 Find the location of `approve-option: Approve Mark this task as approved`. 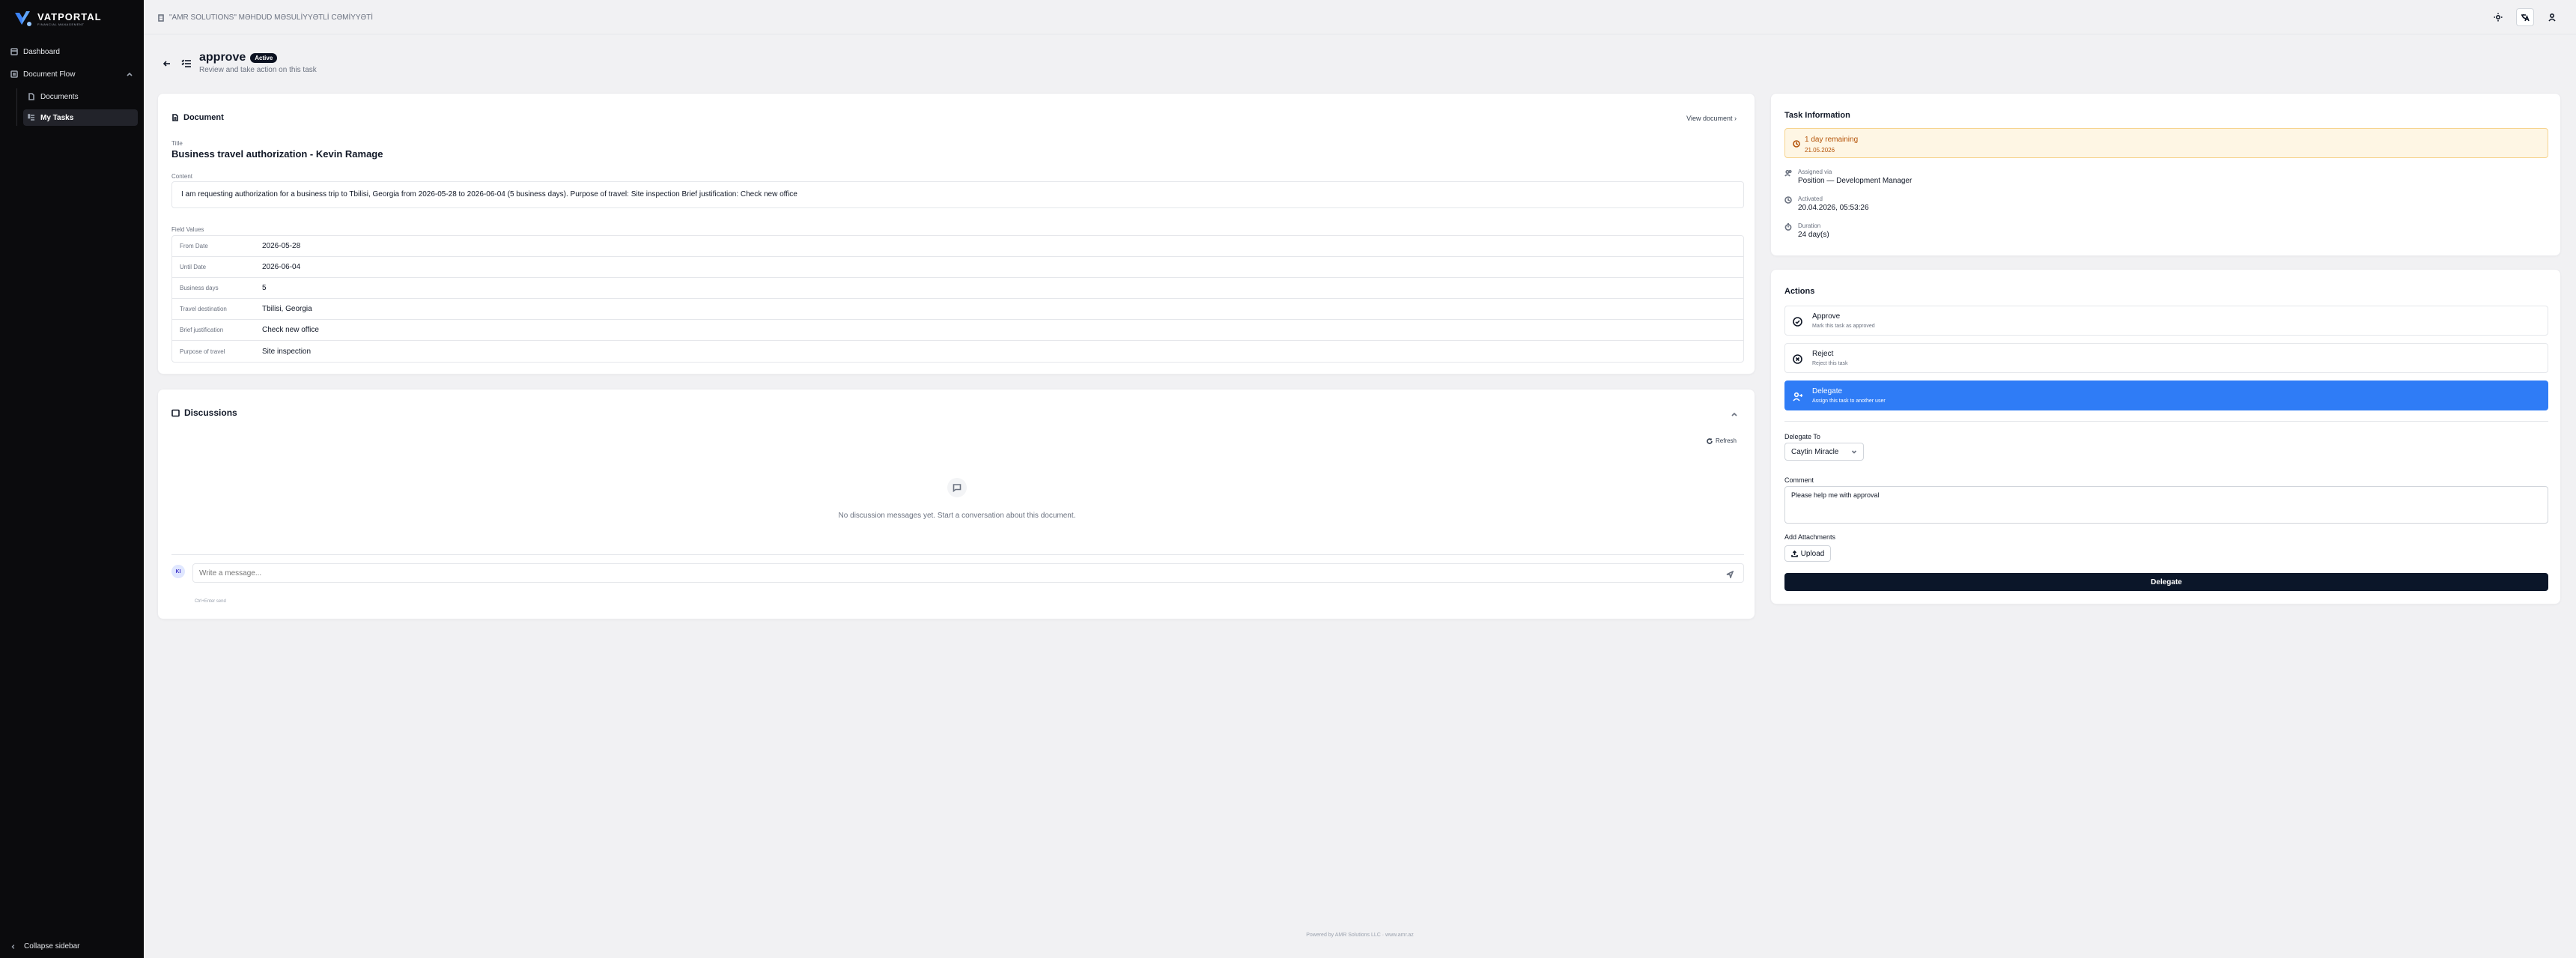

approve-option: Approve Mark this task as approved is located at coordinates (2166, 321).